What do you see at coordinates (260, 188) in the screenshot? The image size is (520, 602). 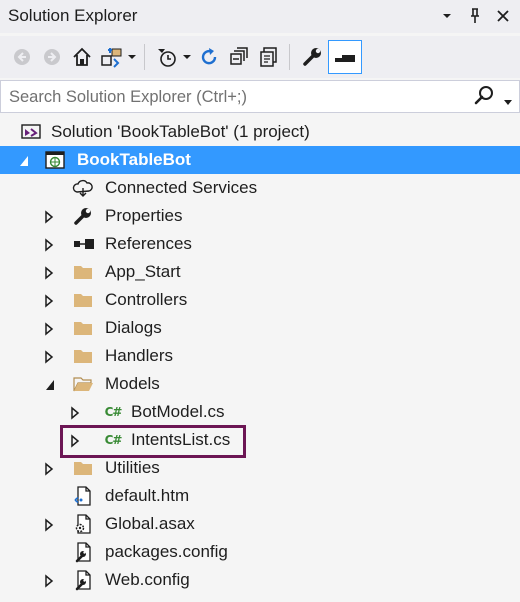 I see `tree-item-connected-services: Connected Services` at bounding box center [260, 188].